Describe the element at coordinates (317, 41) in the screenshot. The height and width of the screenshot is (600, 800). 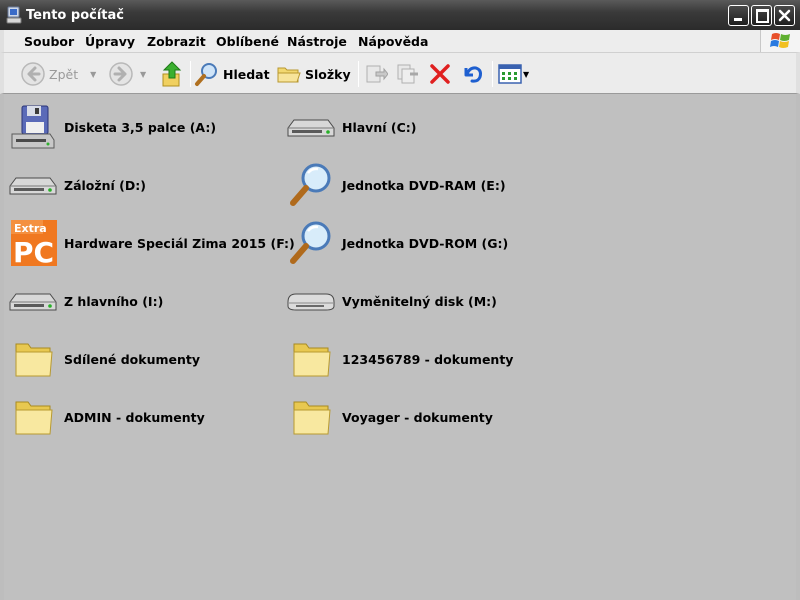
I see `menu-nastroje: Nástroje` at that location.